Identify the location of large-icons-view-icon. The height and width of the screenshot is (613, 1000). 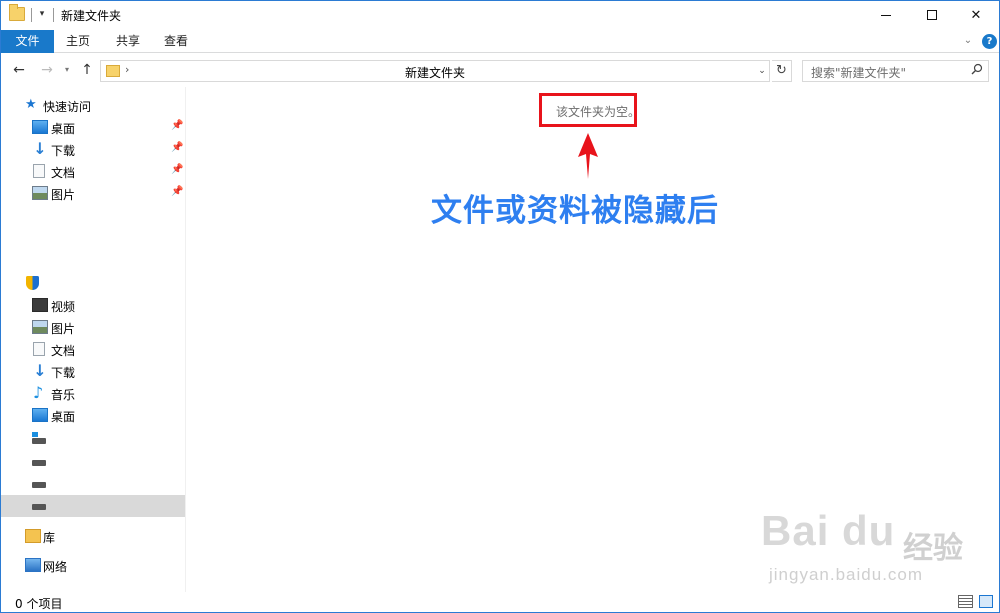
(986, 601).